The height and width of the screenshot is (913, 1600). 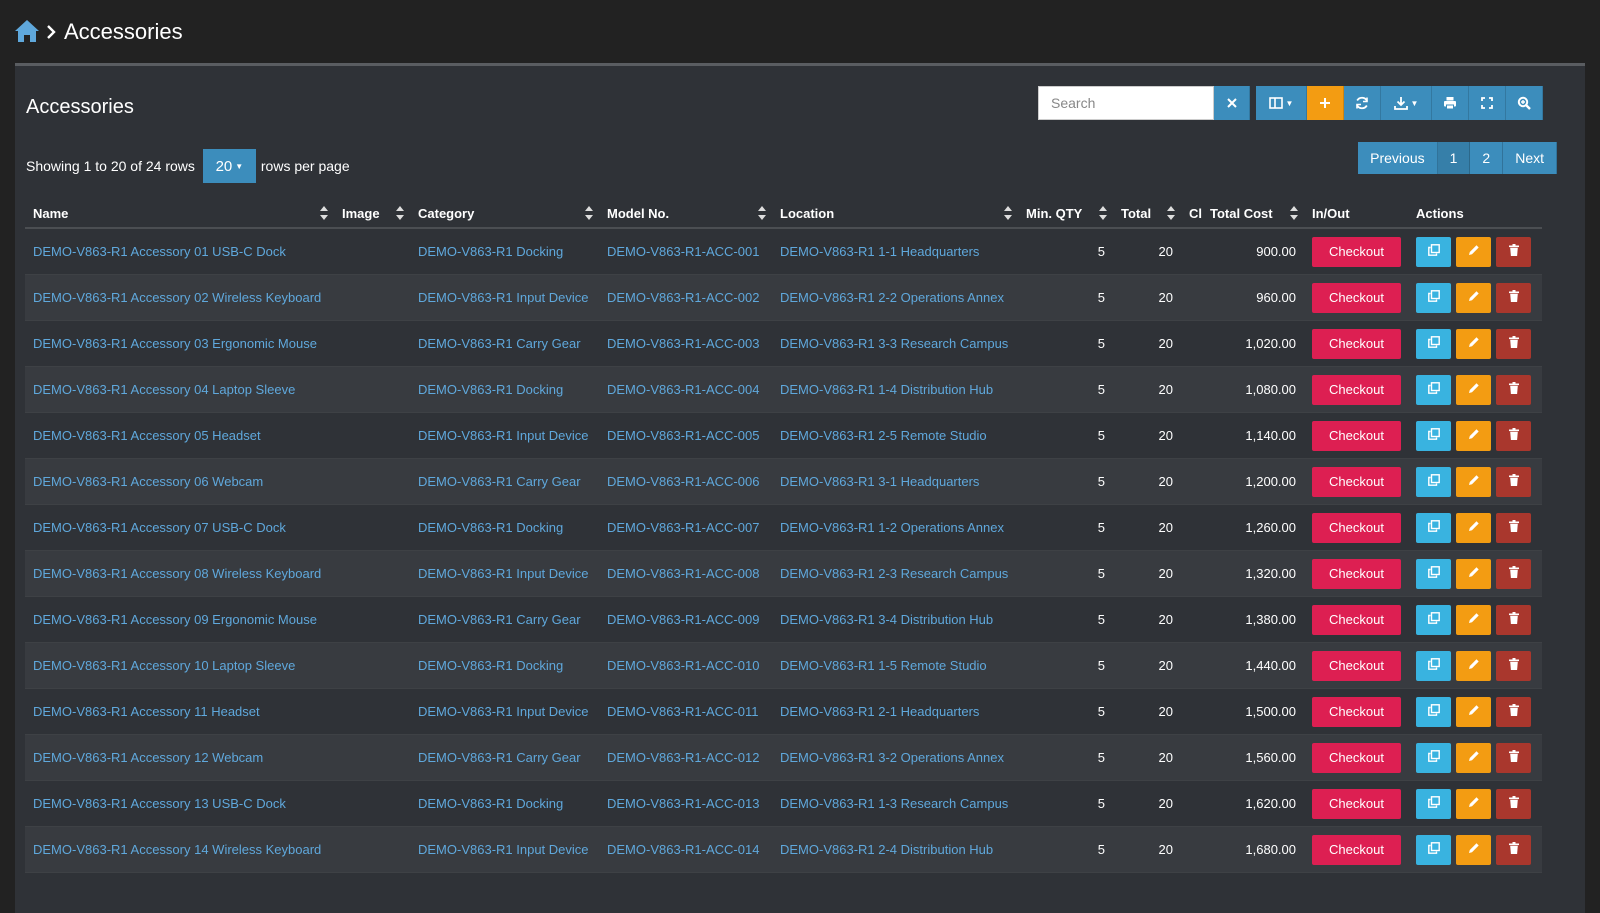 What do you see at coordinates (179, 665) in the screenshot?
I see `accessory-name-link: DEMO-V863-R1 Accessory 10 Laptop Sleeve` at bounding box center [179, 665].